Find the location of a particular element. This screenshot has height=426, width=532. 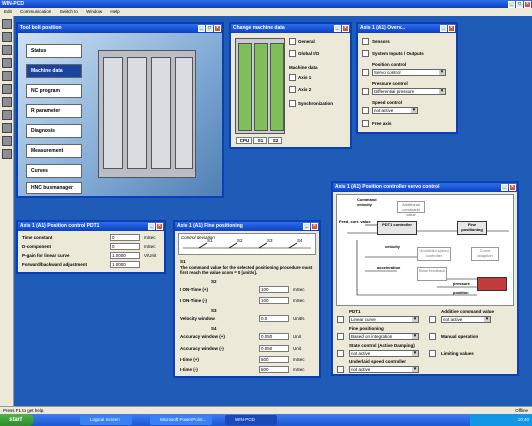

tab-cpu: CPU is located at coordinates (244, 140).